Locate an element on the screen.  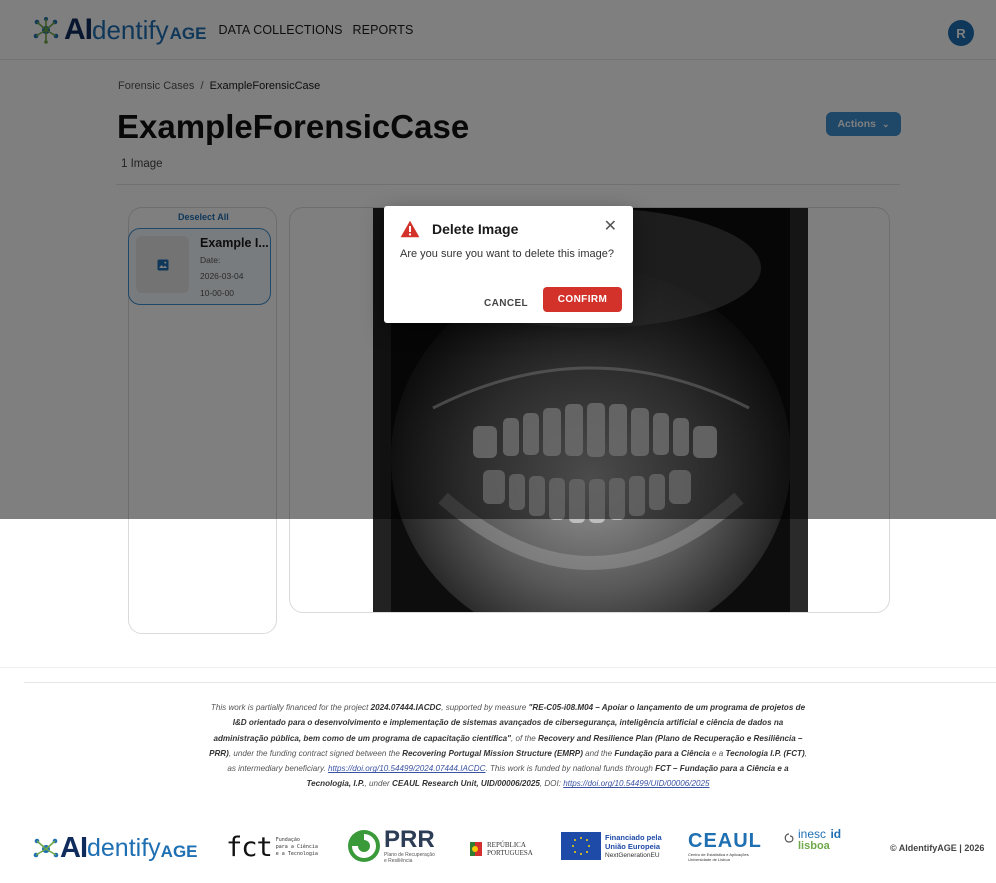
funding-text: and the is located at coordinates (598, 753).